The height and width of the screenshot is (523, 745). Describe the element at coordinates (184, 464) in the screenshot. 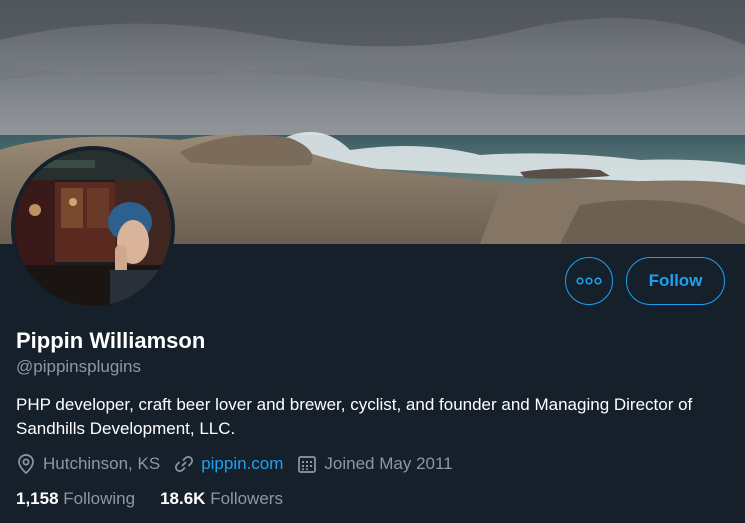

I see `link-icon` at that location.